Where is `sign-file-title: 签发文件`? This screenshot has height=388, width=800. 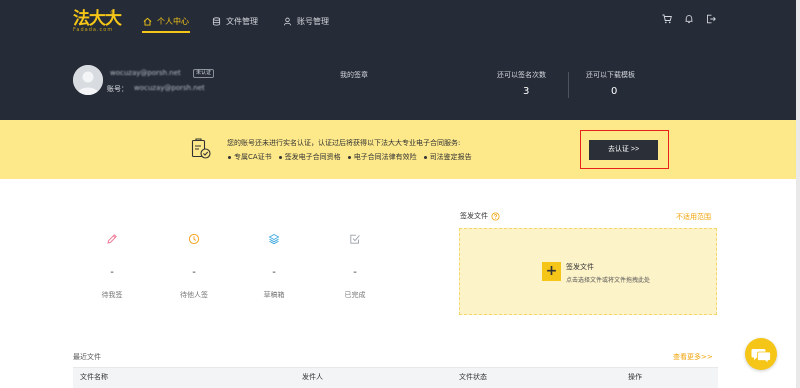
sign-file-title: 签发文件 is located at coordinates (474, 216).